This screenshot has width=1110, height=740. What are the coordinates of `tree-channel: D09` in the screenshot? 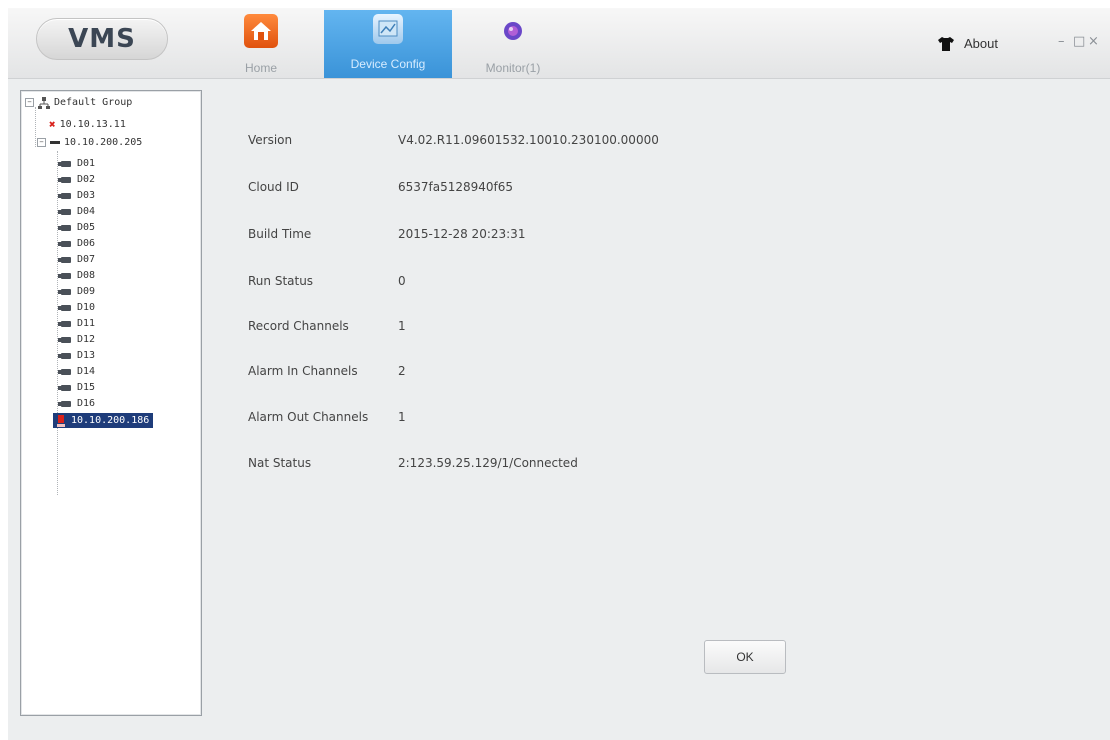 It's located at (77, 291).